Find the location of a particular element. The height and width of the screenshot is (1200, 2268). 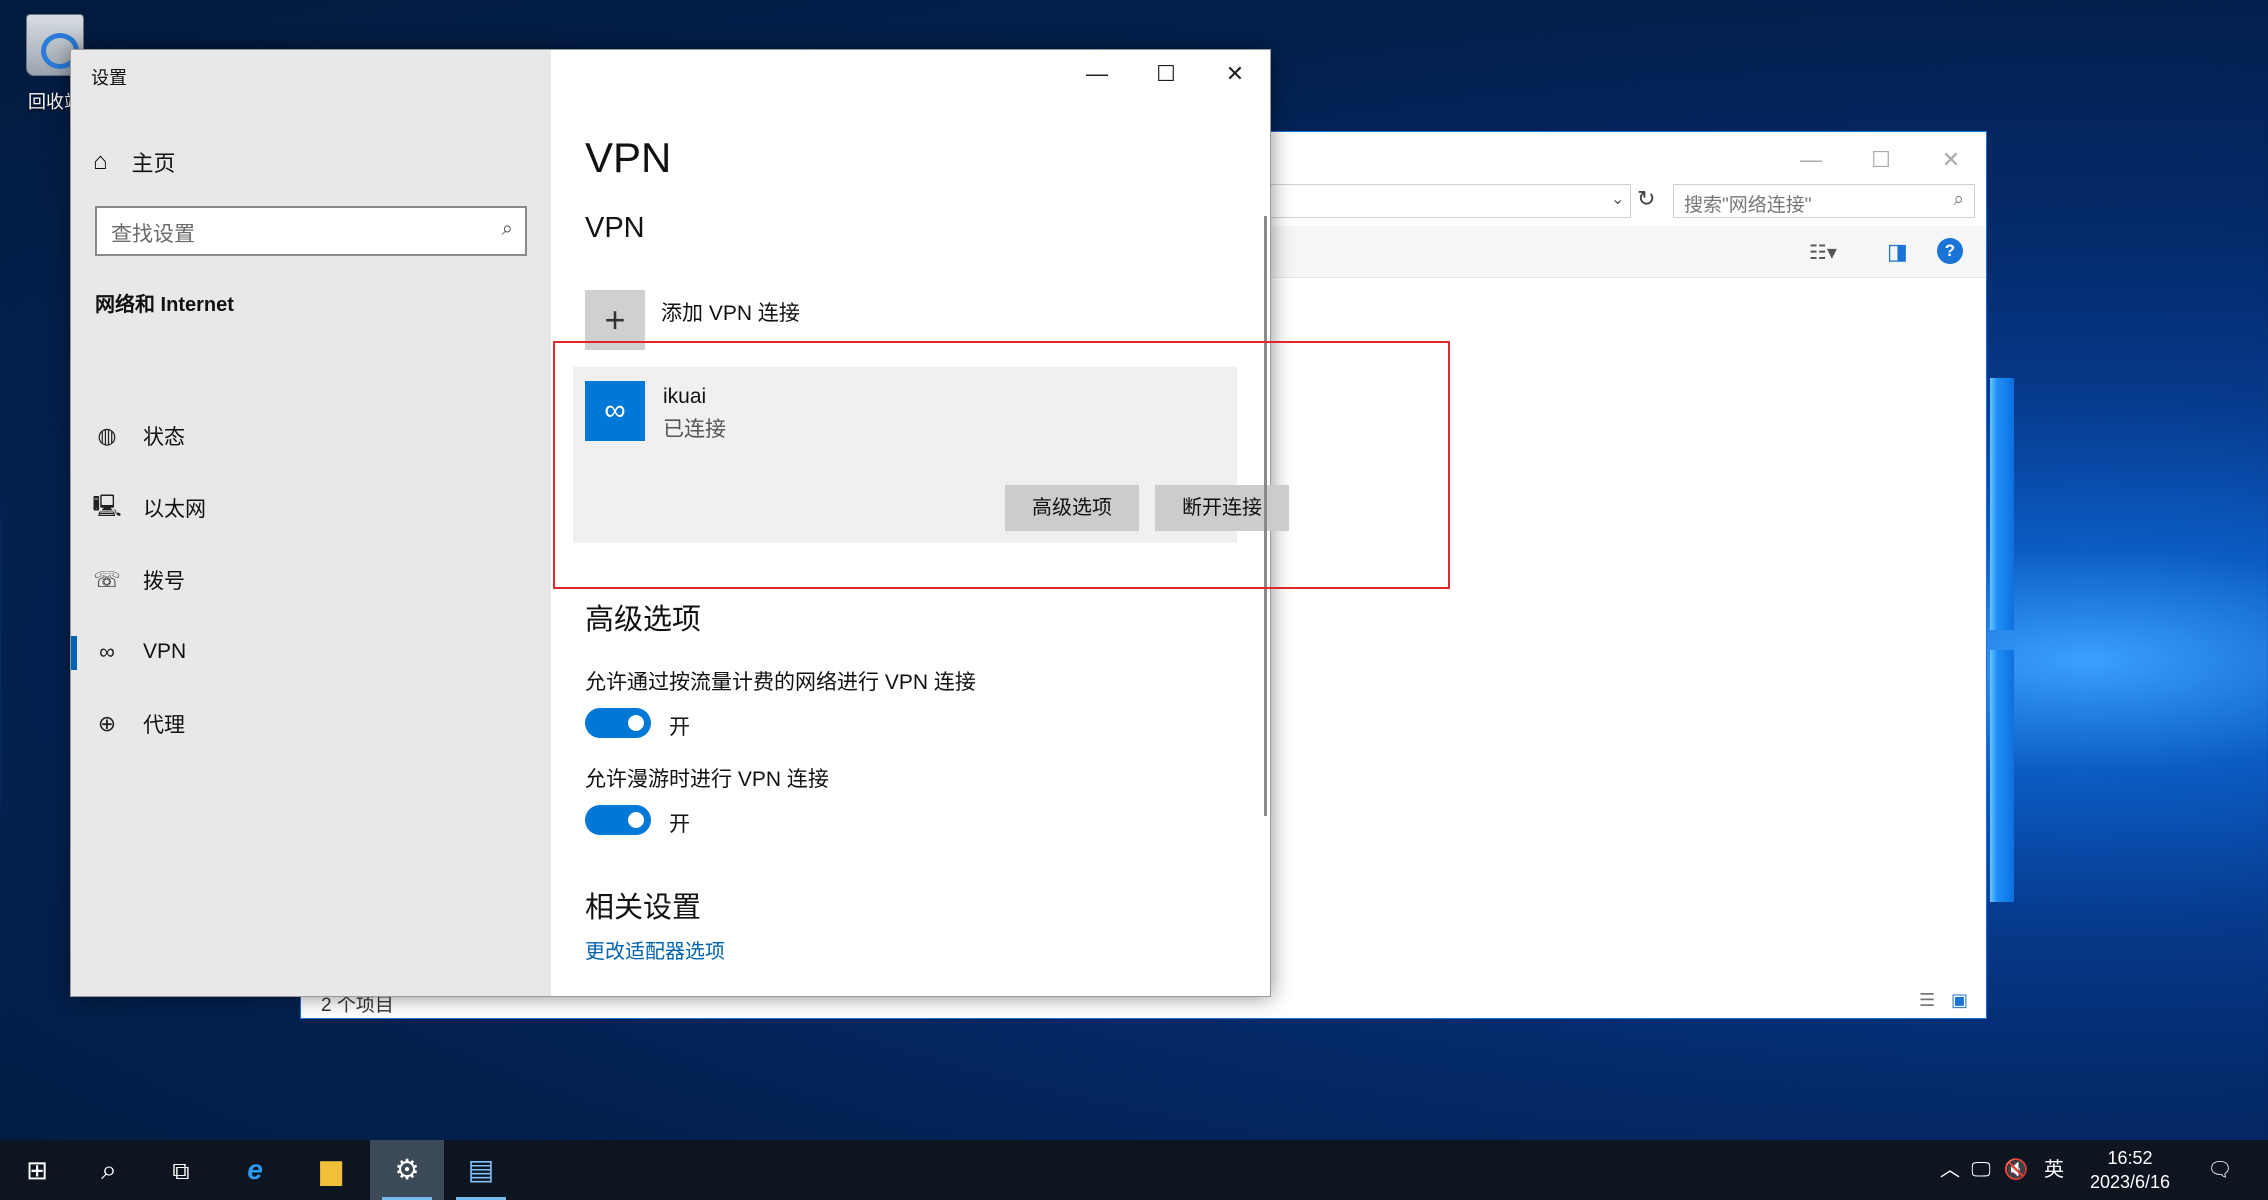

sidebar-item-label: VPN is located at coordinates (165, 651).